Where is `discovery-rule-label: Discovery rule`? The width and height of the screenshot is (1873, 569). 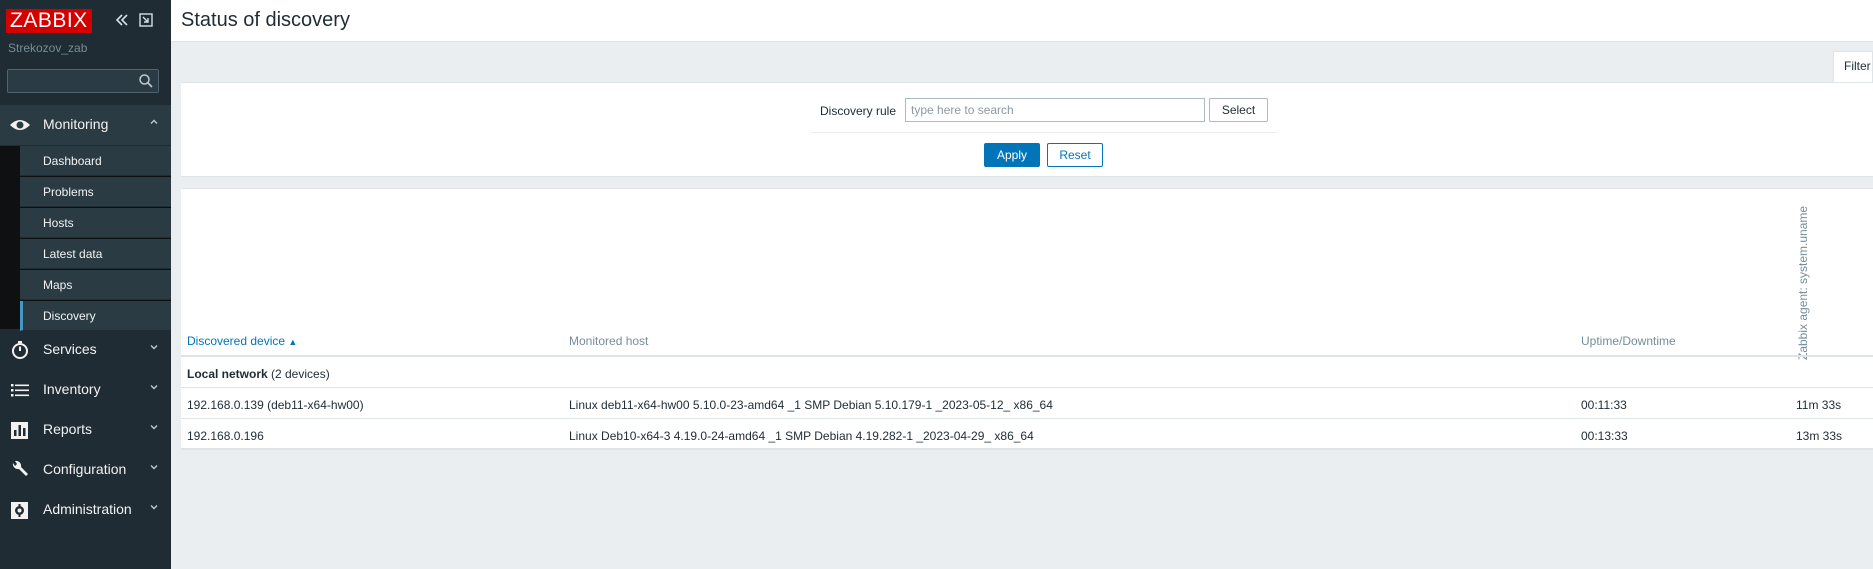 discovery-rule-label: Discovery rule is located at coordinates (858, 111).